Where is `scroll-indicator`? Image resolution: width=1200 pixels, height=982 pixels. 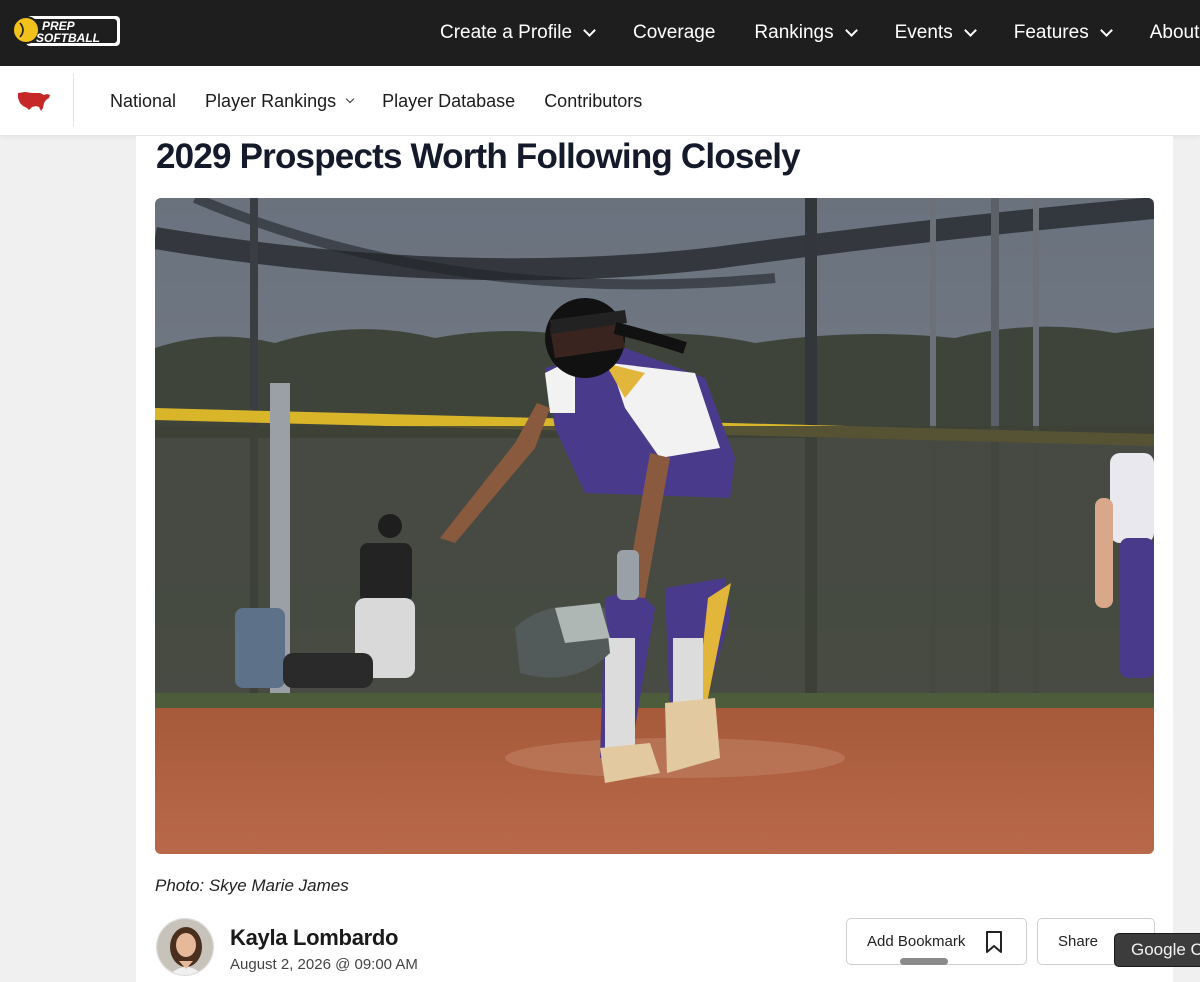
scroll-indicator is located at coordinates (924, 961).